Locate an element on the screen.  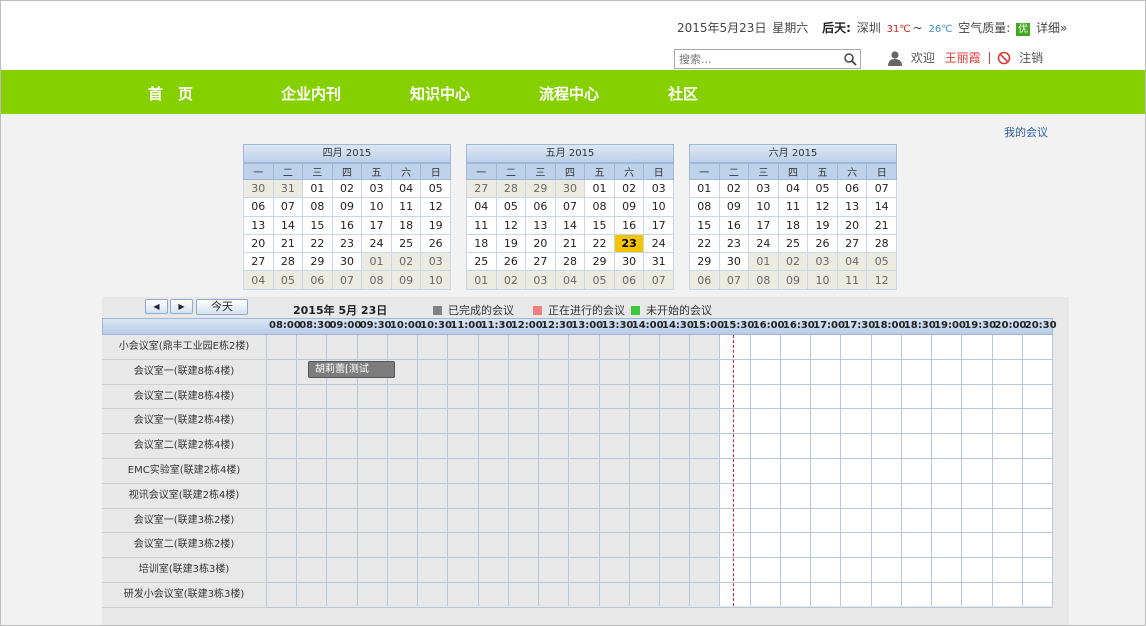
meeting-event: 胡莉蕾[测试 is located at coordinates (351, 369).